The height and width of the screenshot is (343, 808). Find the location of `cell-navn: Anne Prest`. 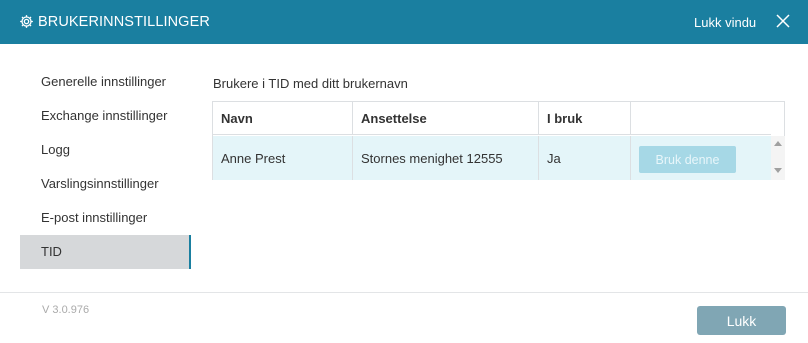

cell-navn: Anne Prest is located at coordinates (283, 158).